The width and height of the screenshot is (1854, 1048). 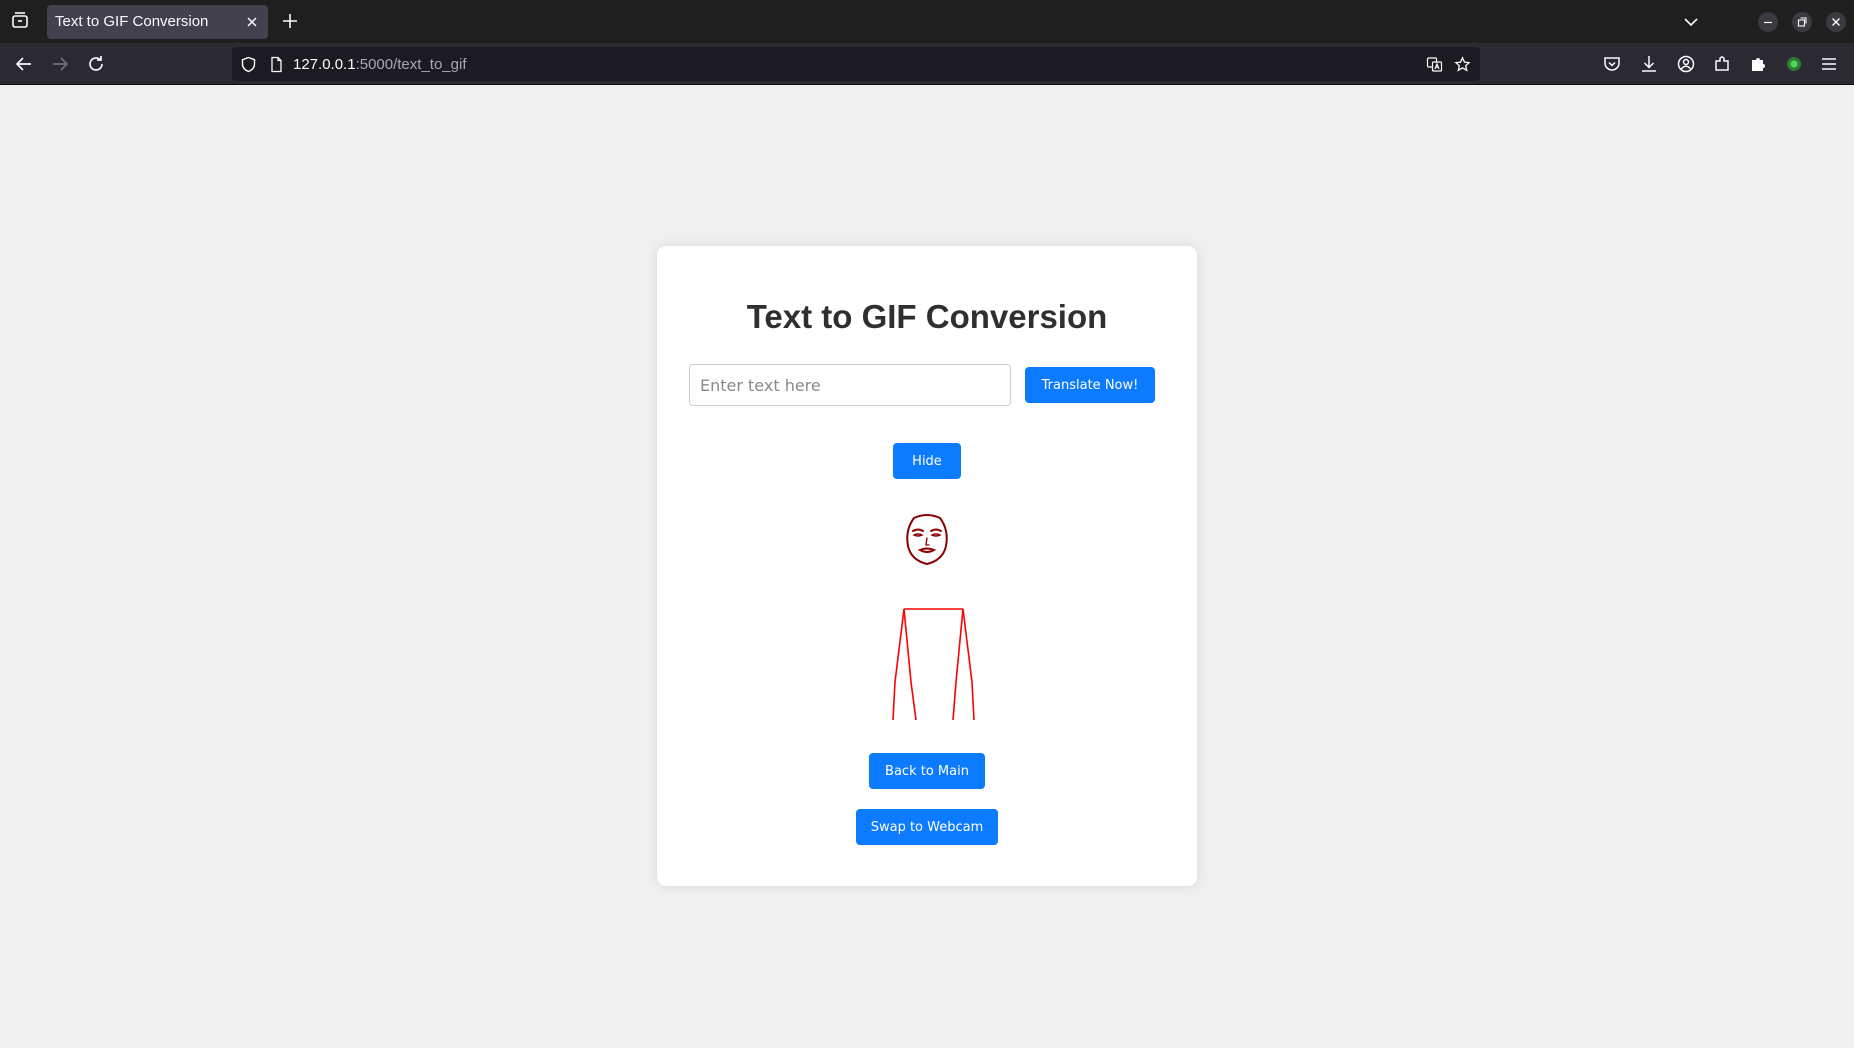 I want to click on hide-button: Hide, so click(x=927, y=461).